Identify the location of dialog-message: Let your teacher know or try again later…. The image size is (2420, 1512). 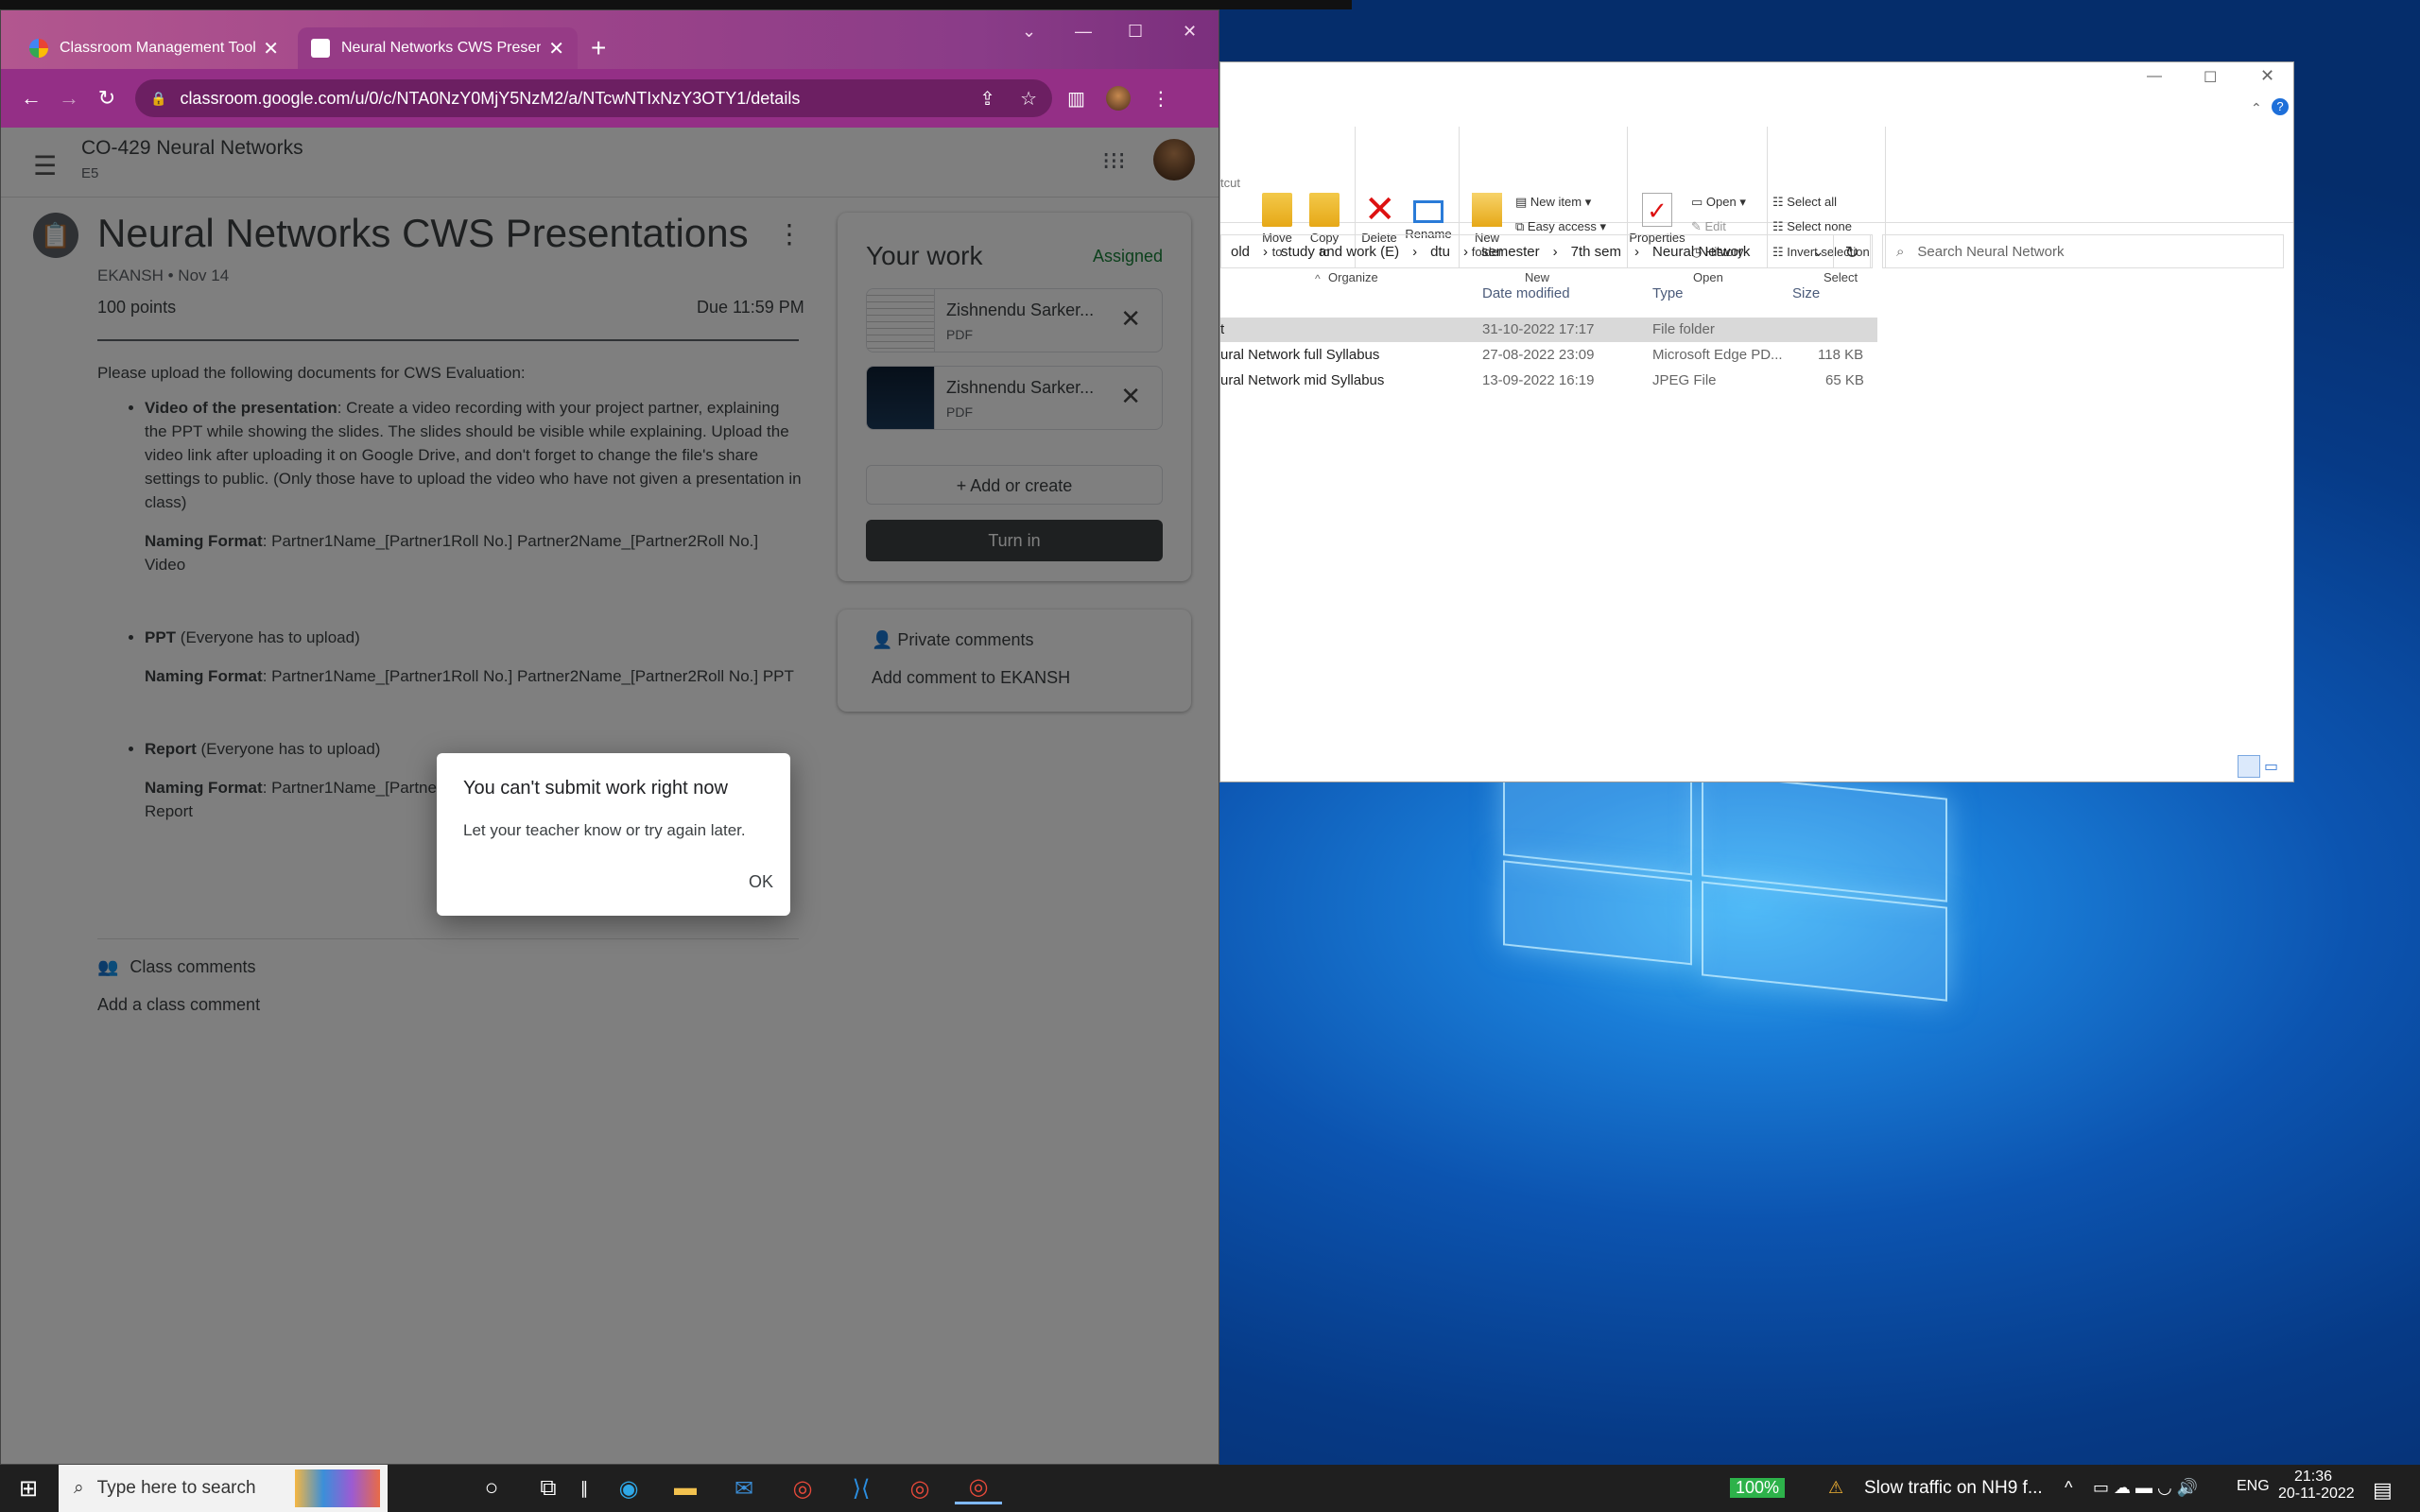
(604, 830).